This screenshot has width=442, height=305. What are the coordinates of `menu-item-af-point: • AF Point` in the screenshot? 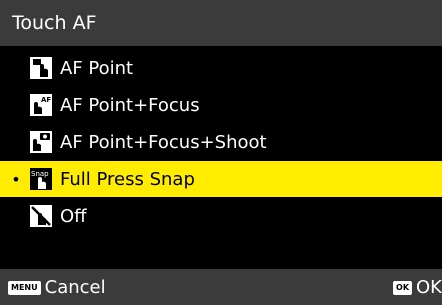 It's located at (221, 68).